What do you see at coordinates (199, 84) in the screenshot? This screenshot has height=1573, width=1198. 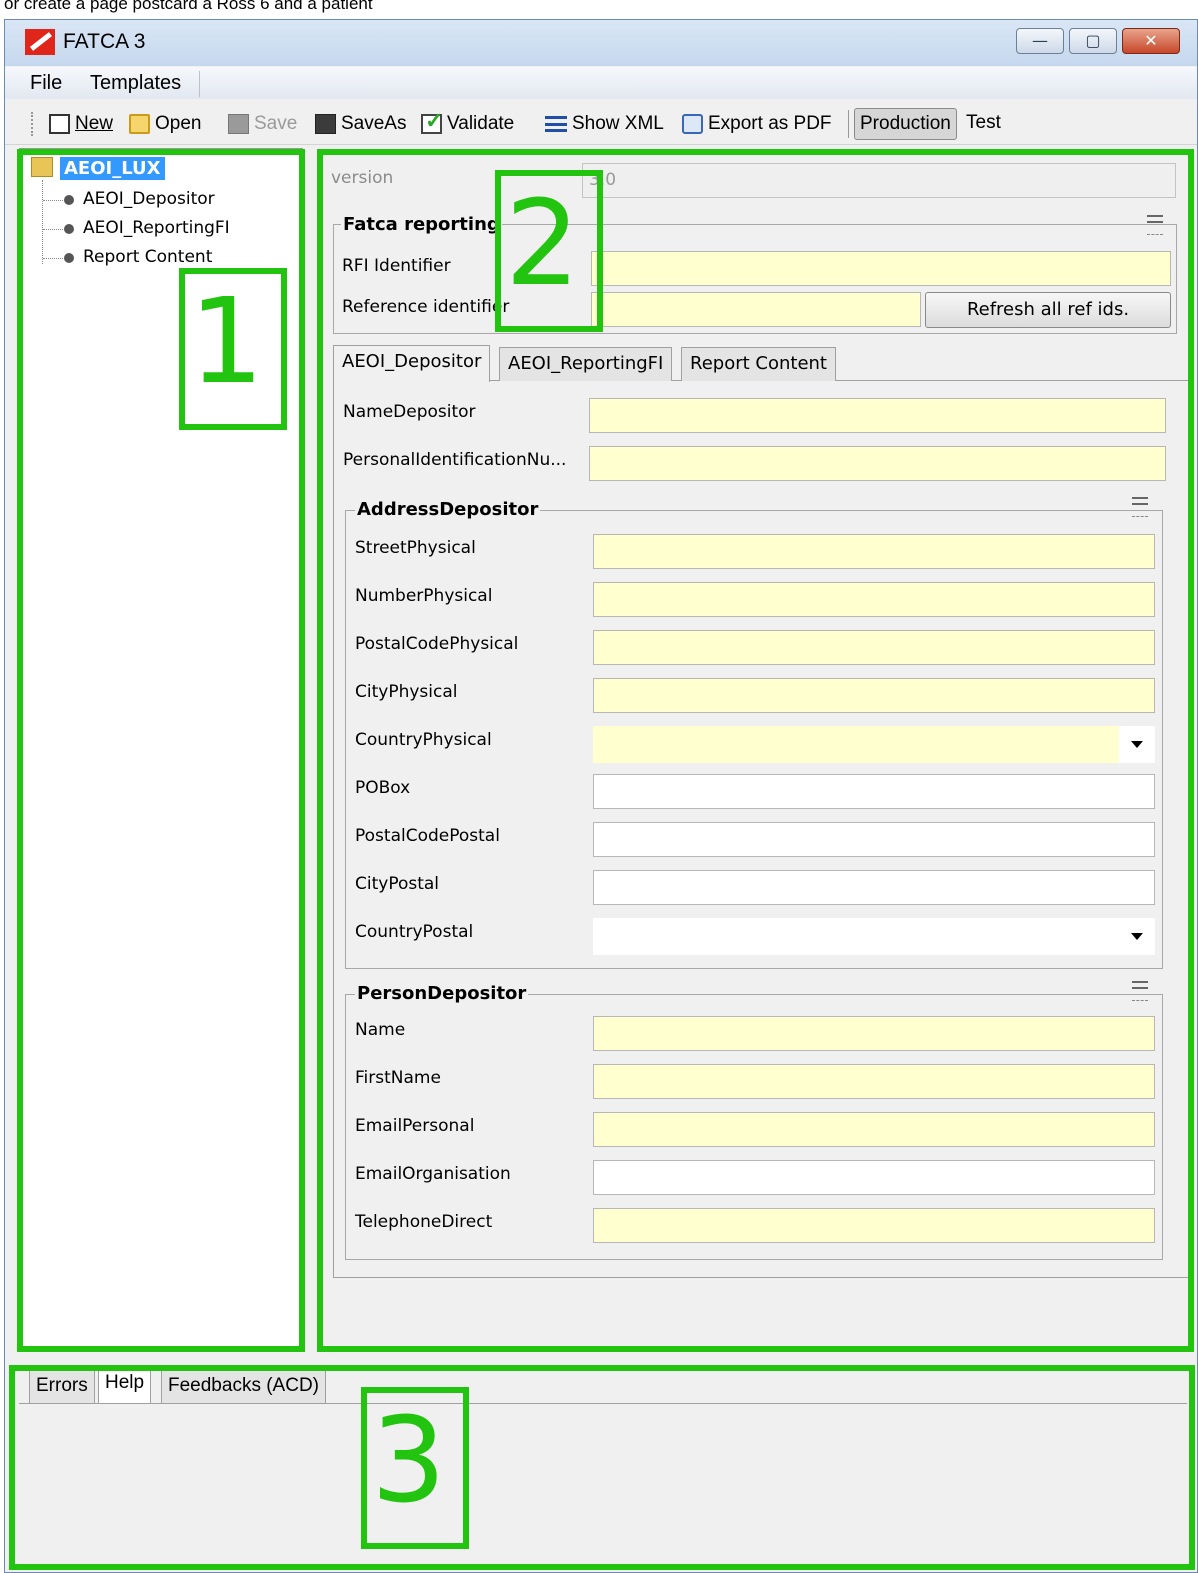 I see `menu-separator` at bounding box center [199, 84].